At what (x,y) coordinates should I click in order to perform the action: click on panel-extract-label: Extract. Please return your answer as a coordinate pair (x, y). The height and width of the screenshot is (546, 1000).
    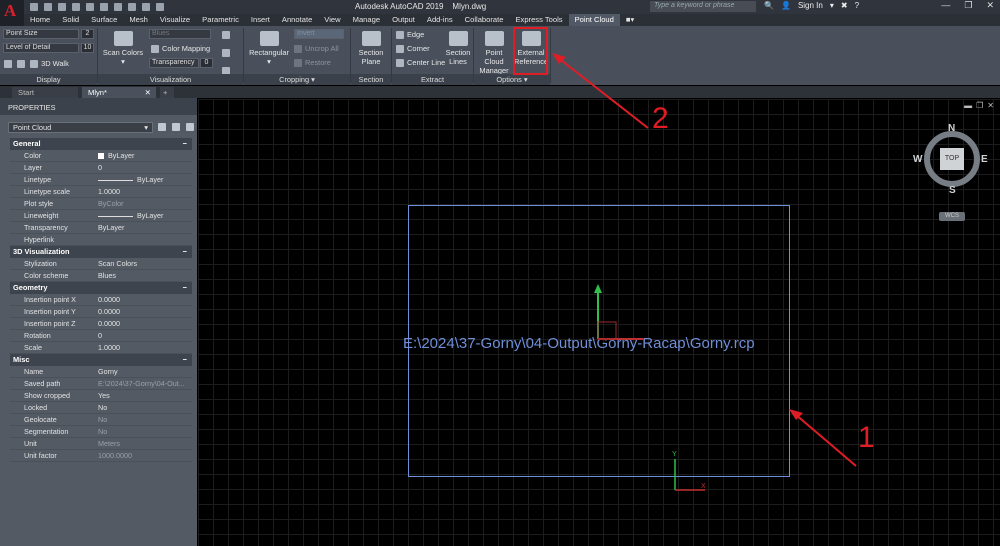
    Looking at the image, I should click on (432, 79).